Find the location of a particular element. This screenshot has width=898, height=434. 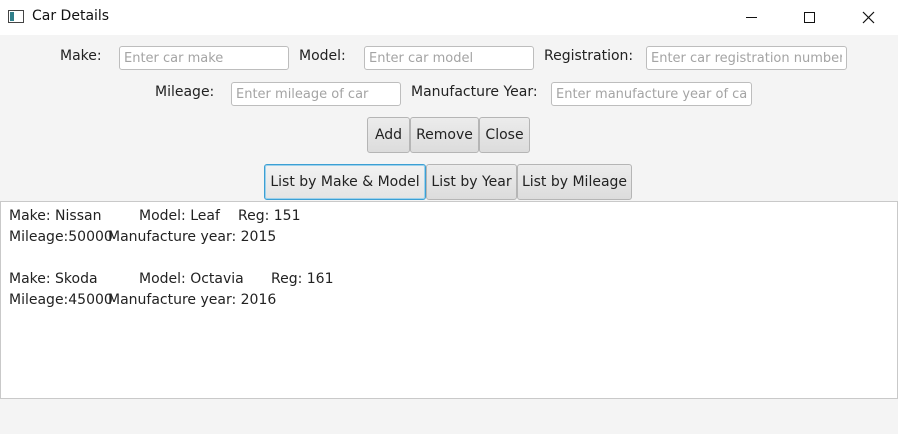

window-title: Car Details is located at coordinates (71, 16).